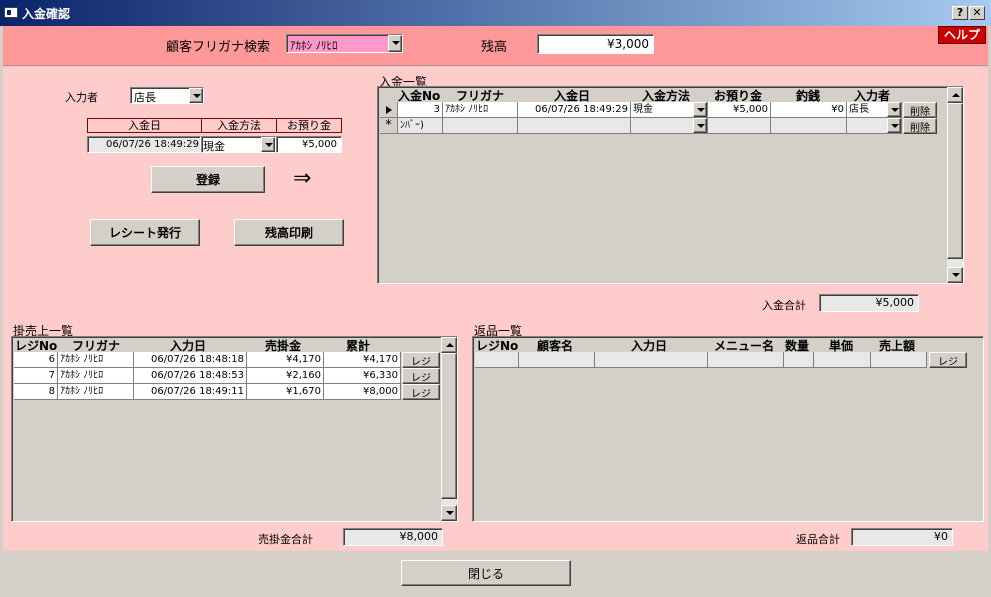  I want to click on credit-cell-amount: ¥1,670, so click(285, 392).